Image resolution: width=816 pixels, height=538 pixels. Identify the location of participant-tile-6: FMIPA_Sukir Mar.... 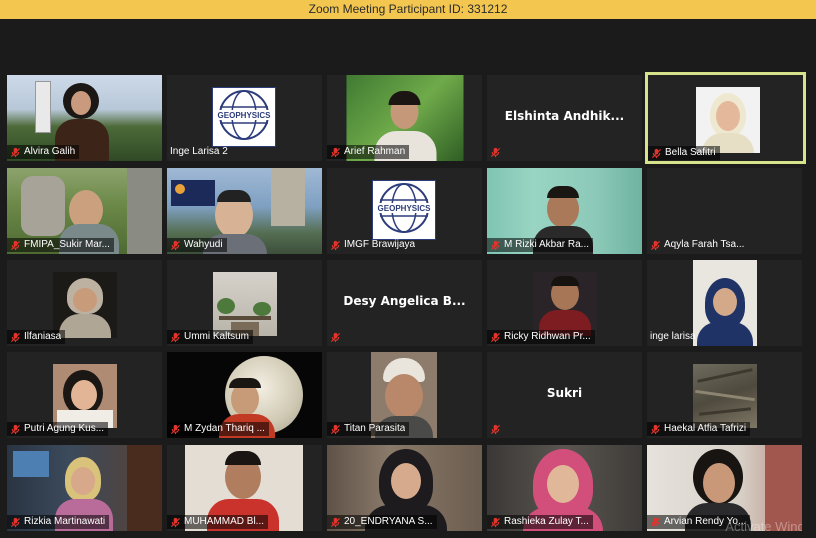
(84, 211).